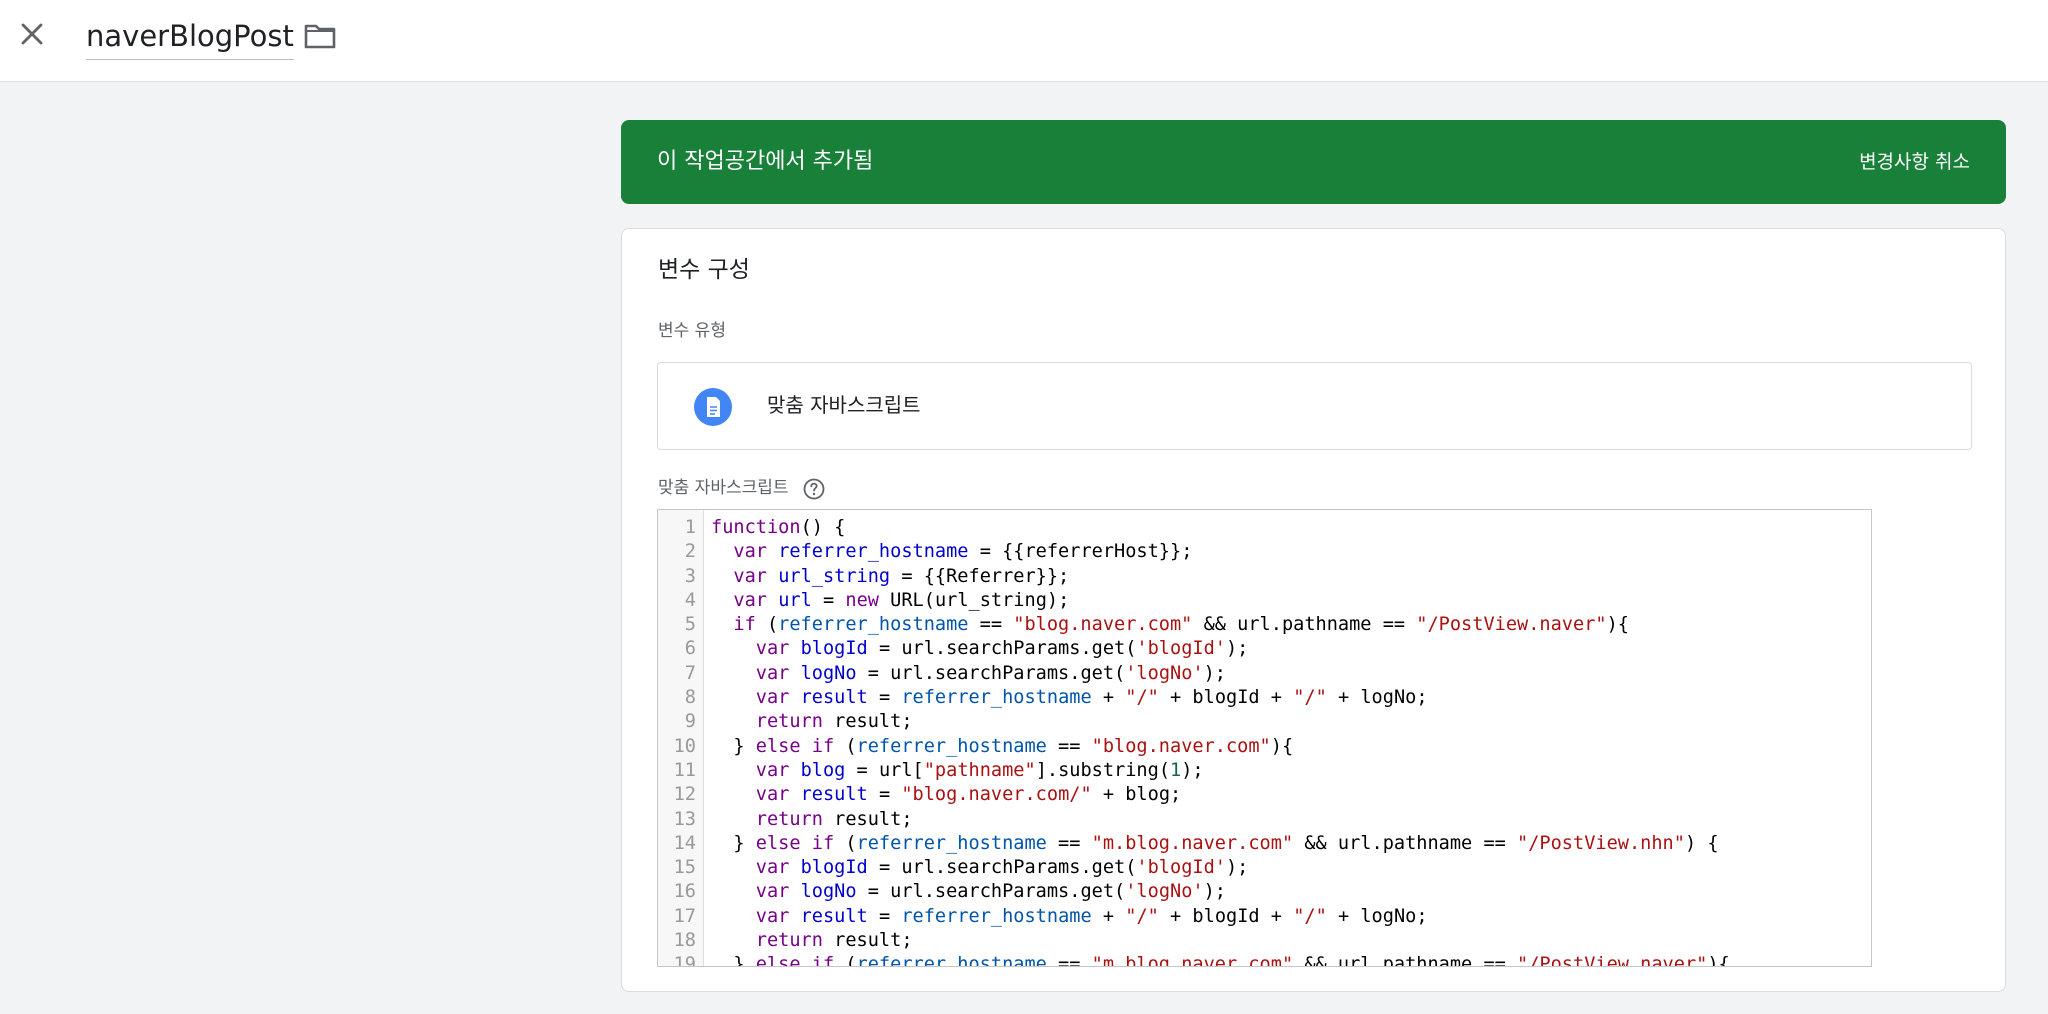 This screenshot has height=1014, width=2048. Describe the element at coordinates (1264, 528) in the screenshot. I see `code-line: 1 function() {` at that location.